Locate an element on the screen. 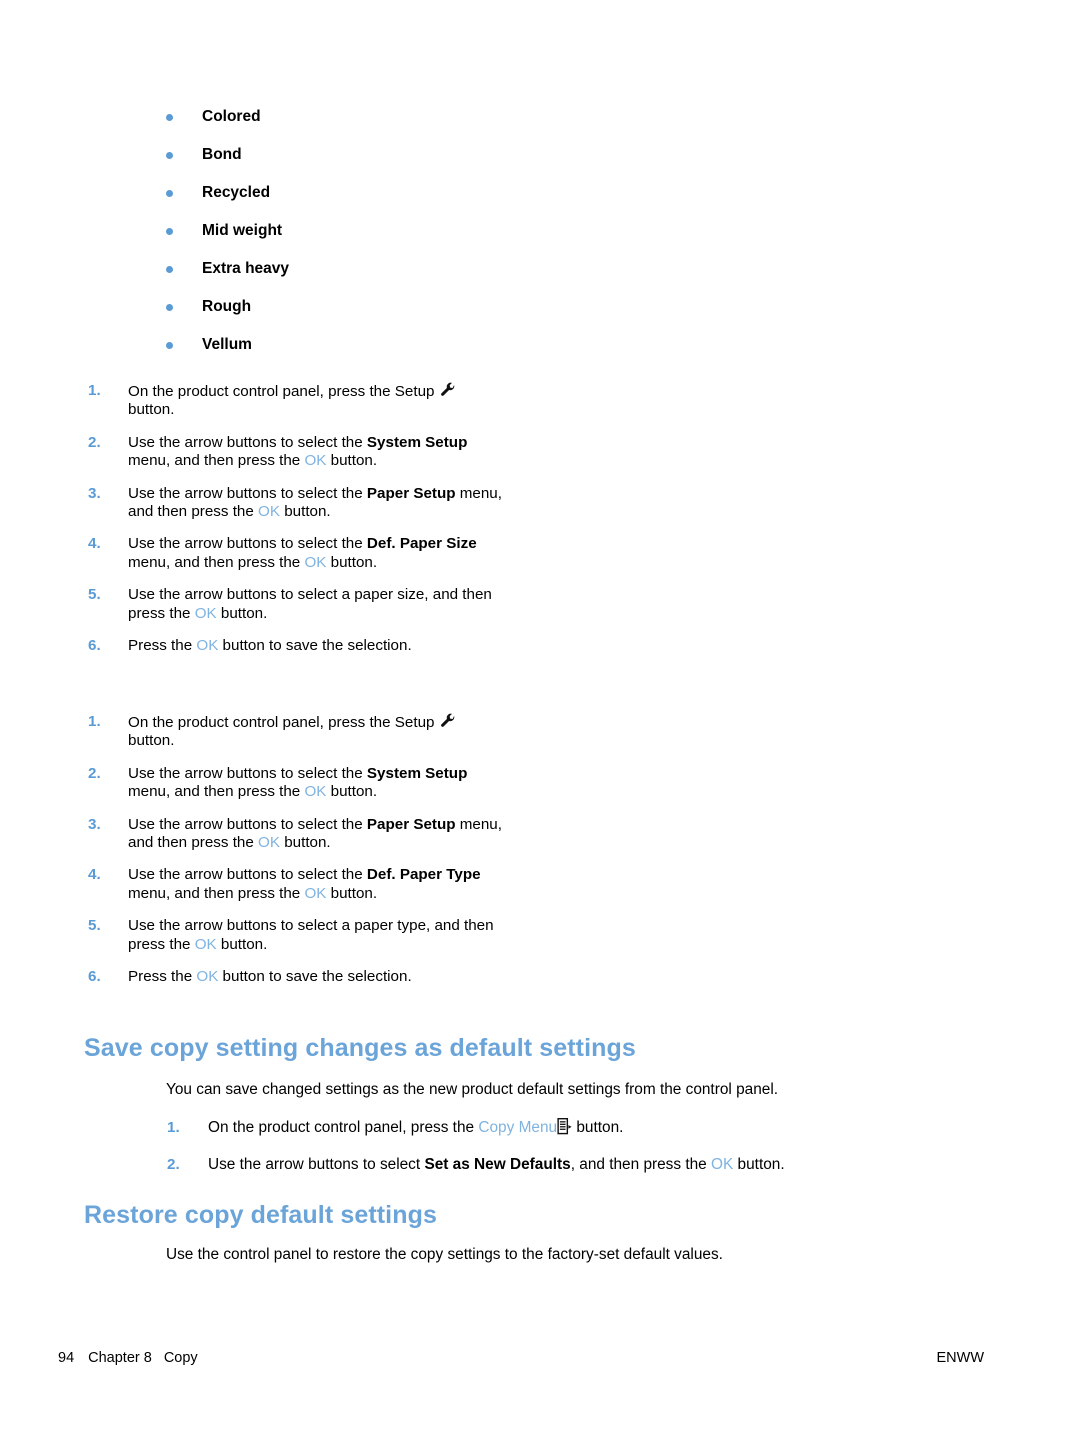  footer-page-number: 94 is located at coordinates (66, 1358).